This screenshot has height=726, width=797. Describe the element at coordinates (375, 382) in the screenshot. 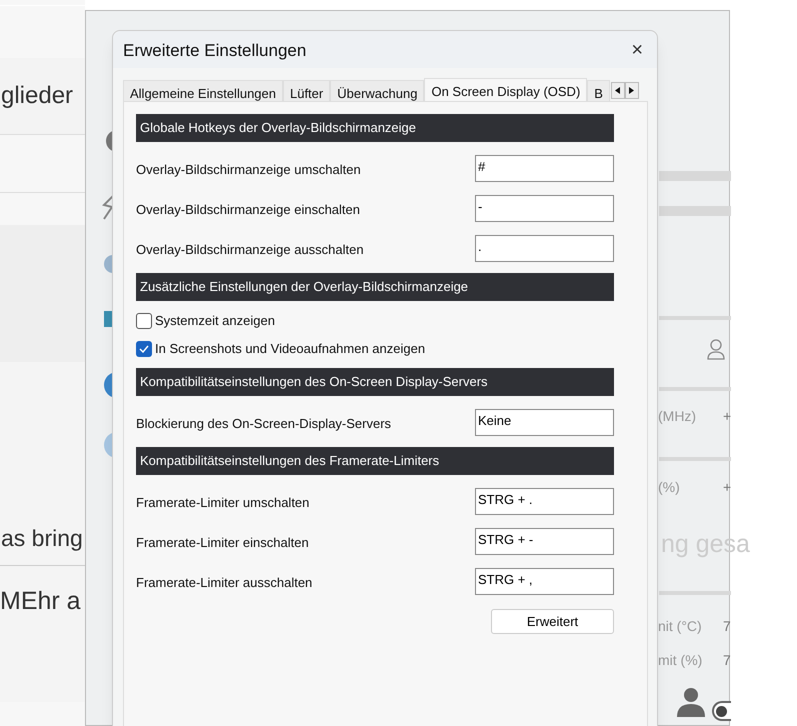

I see `section-header: Kompatibilitätseinstellungen des On-Screen Display-Servers` at that location.